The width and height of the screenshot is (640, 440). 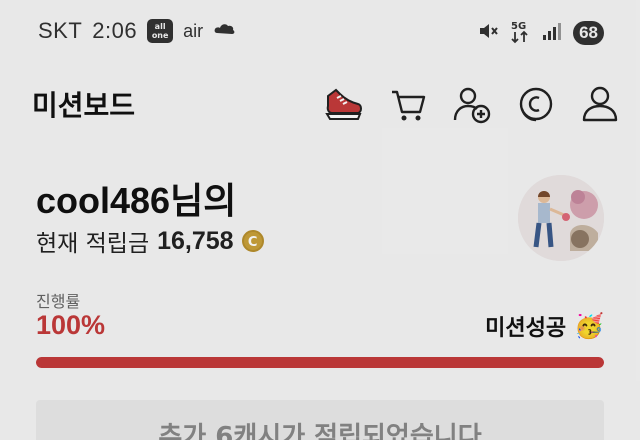 I want to click on status-left: SKT 2:06 all one air, so click(x=137, y=31).